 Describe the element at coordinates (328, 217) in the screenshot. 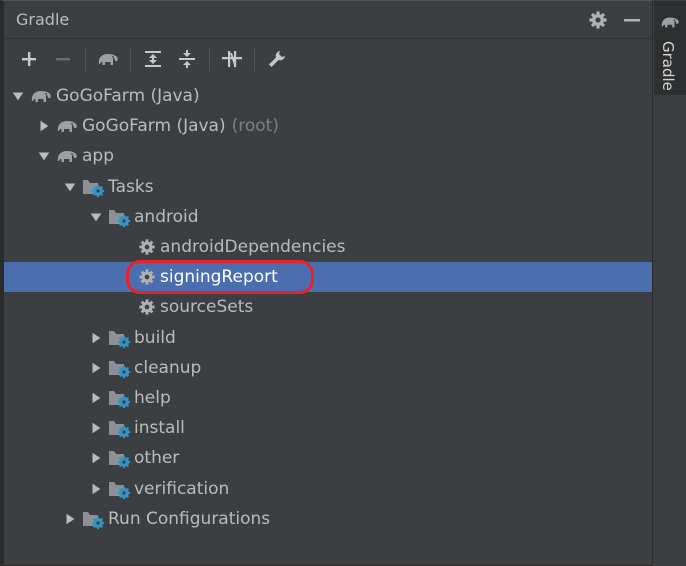

I see `tree-node-android-group: android` at that location.